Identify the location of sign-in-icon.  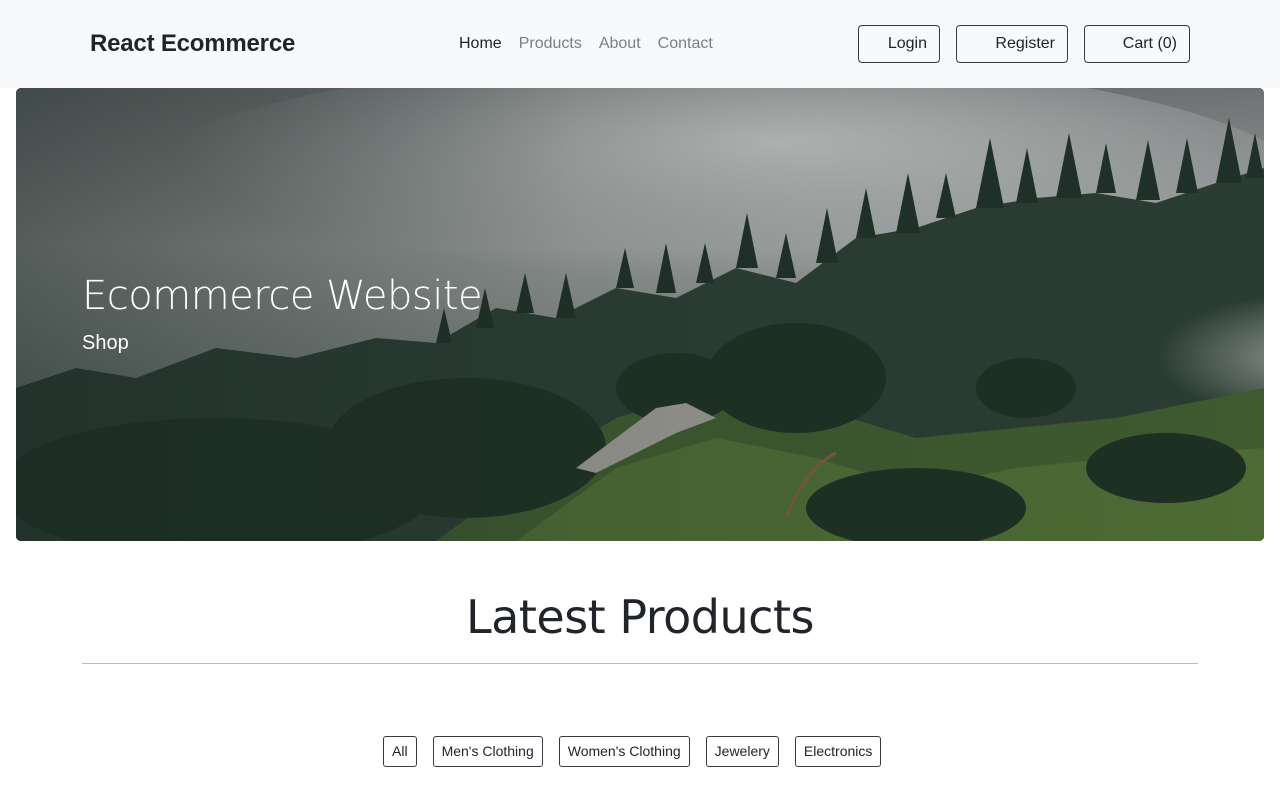
(878, 44).